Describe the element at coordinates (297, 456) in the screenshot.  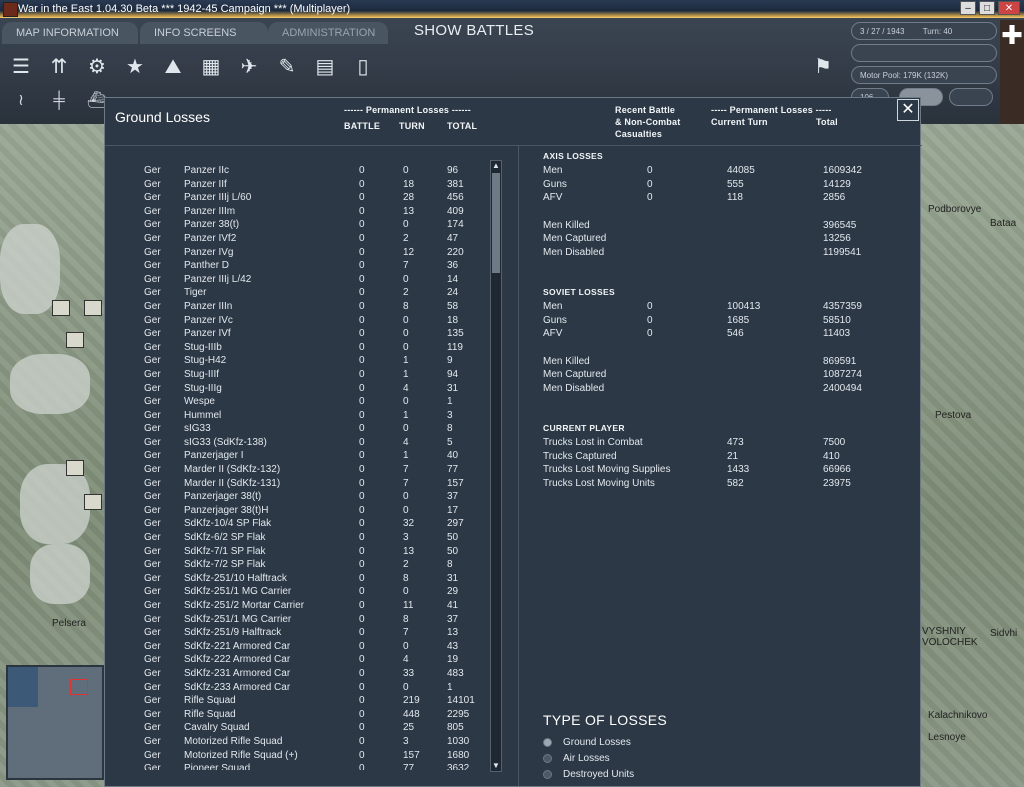
I see `table-row: Ger Panzerjager I 0 1 40` at that location.